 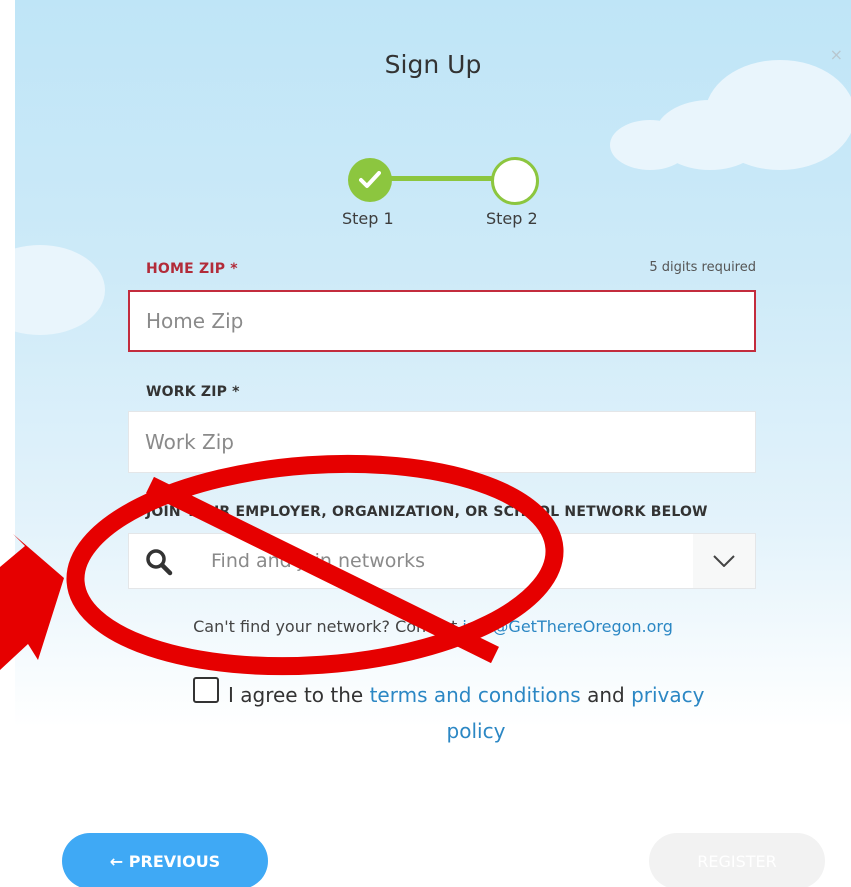 What do you see at coordinates (322, 570) in the screenshot?
I see `annotation-slash` at bounding box center [322, 570].